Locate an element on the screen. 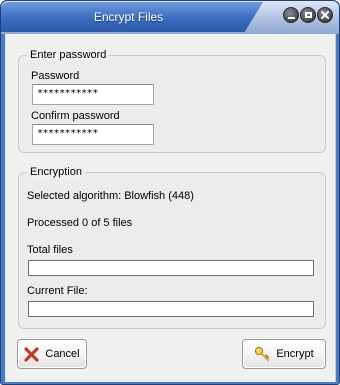  close-icon is located at coordinates (325, 15).